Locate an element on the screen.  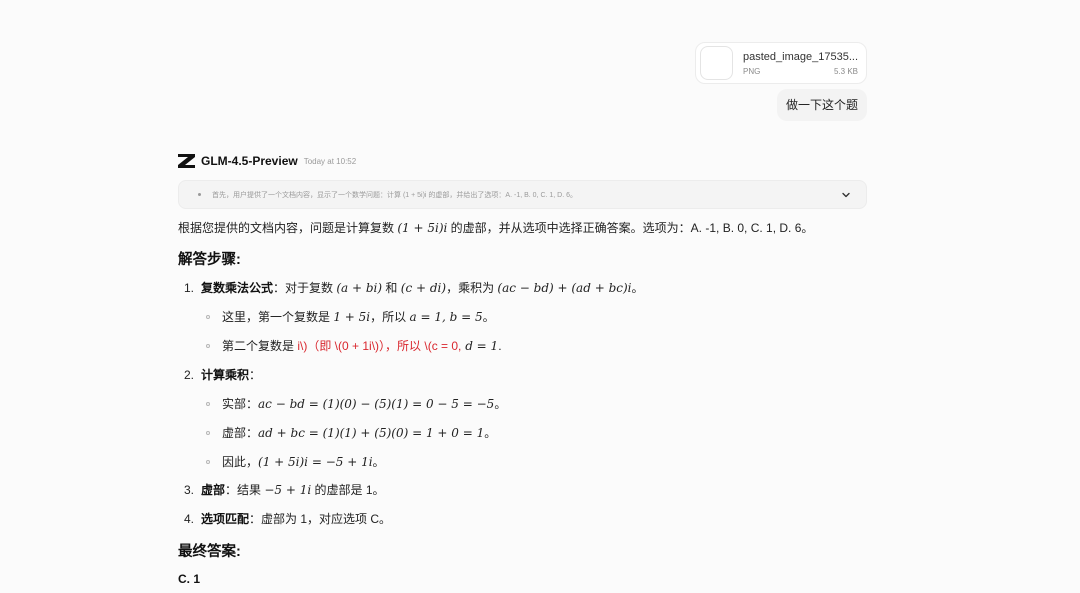
step-3-number: 3. is located at coordinates (189, 490).